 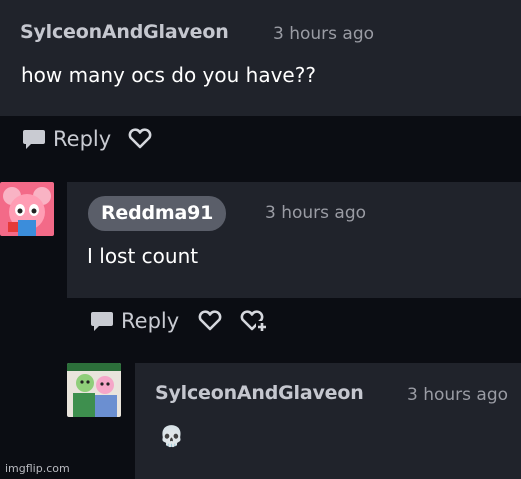 I want to click on comment-username: Reddma91, so click(x=157, y=213).